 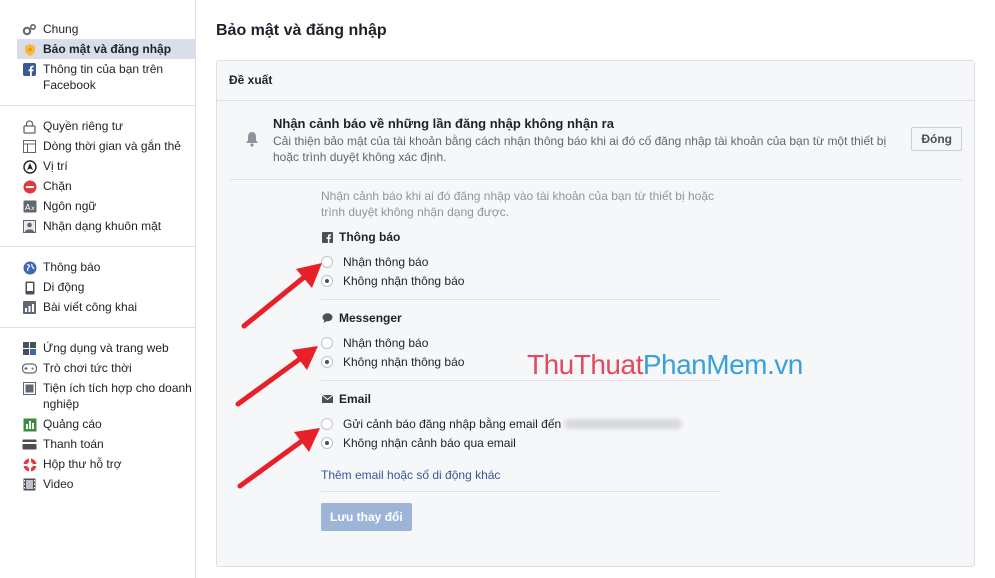 I want to click on rss-icon, so click(x=29, y=307).